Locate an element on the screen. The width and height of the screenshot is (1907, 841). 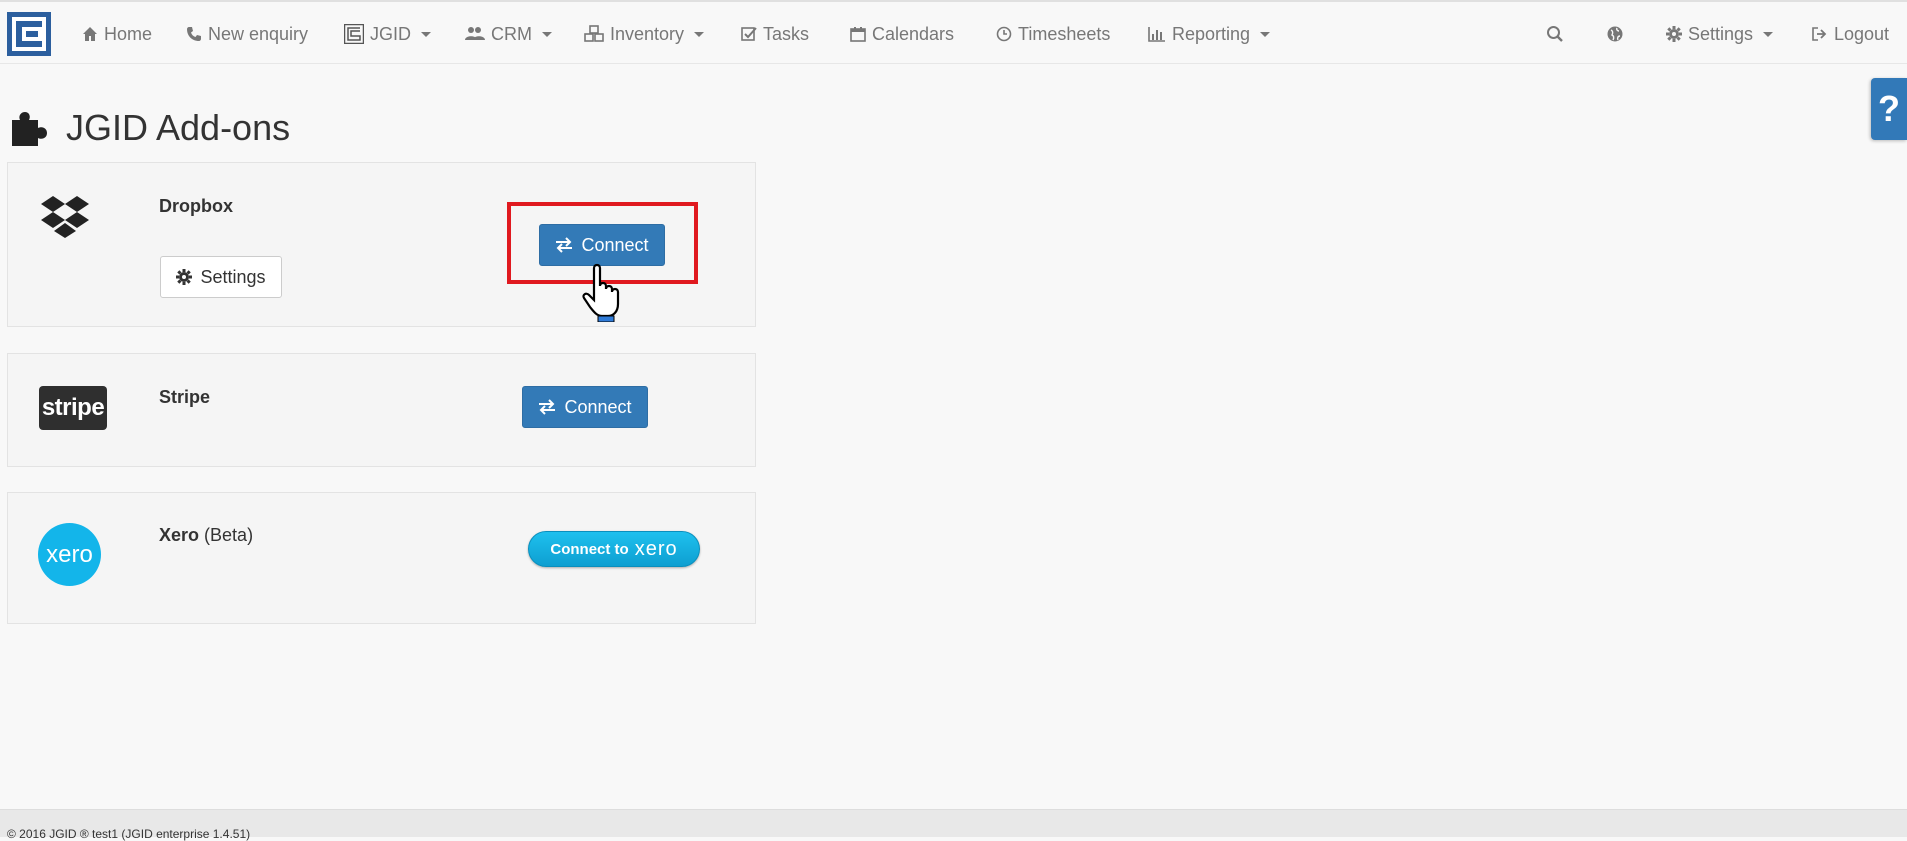
help-label: ? is located at coordinates (1889, 108).